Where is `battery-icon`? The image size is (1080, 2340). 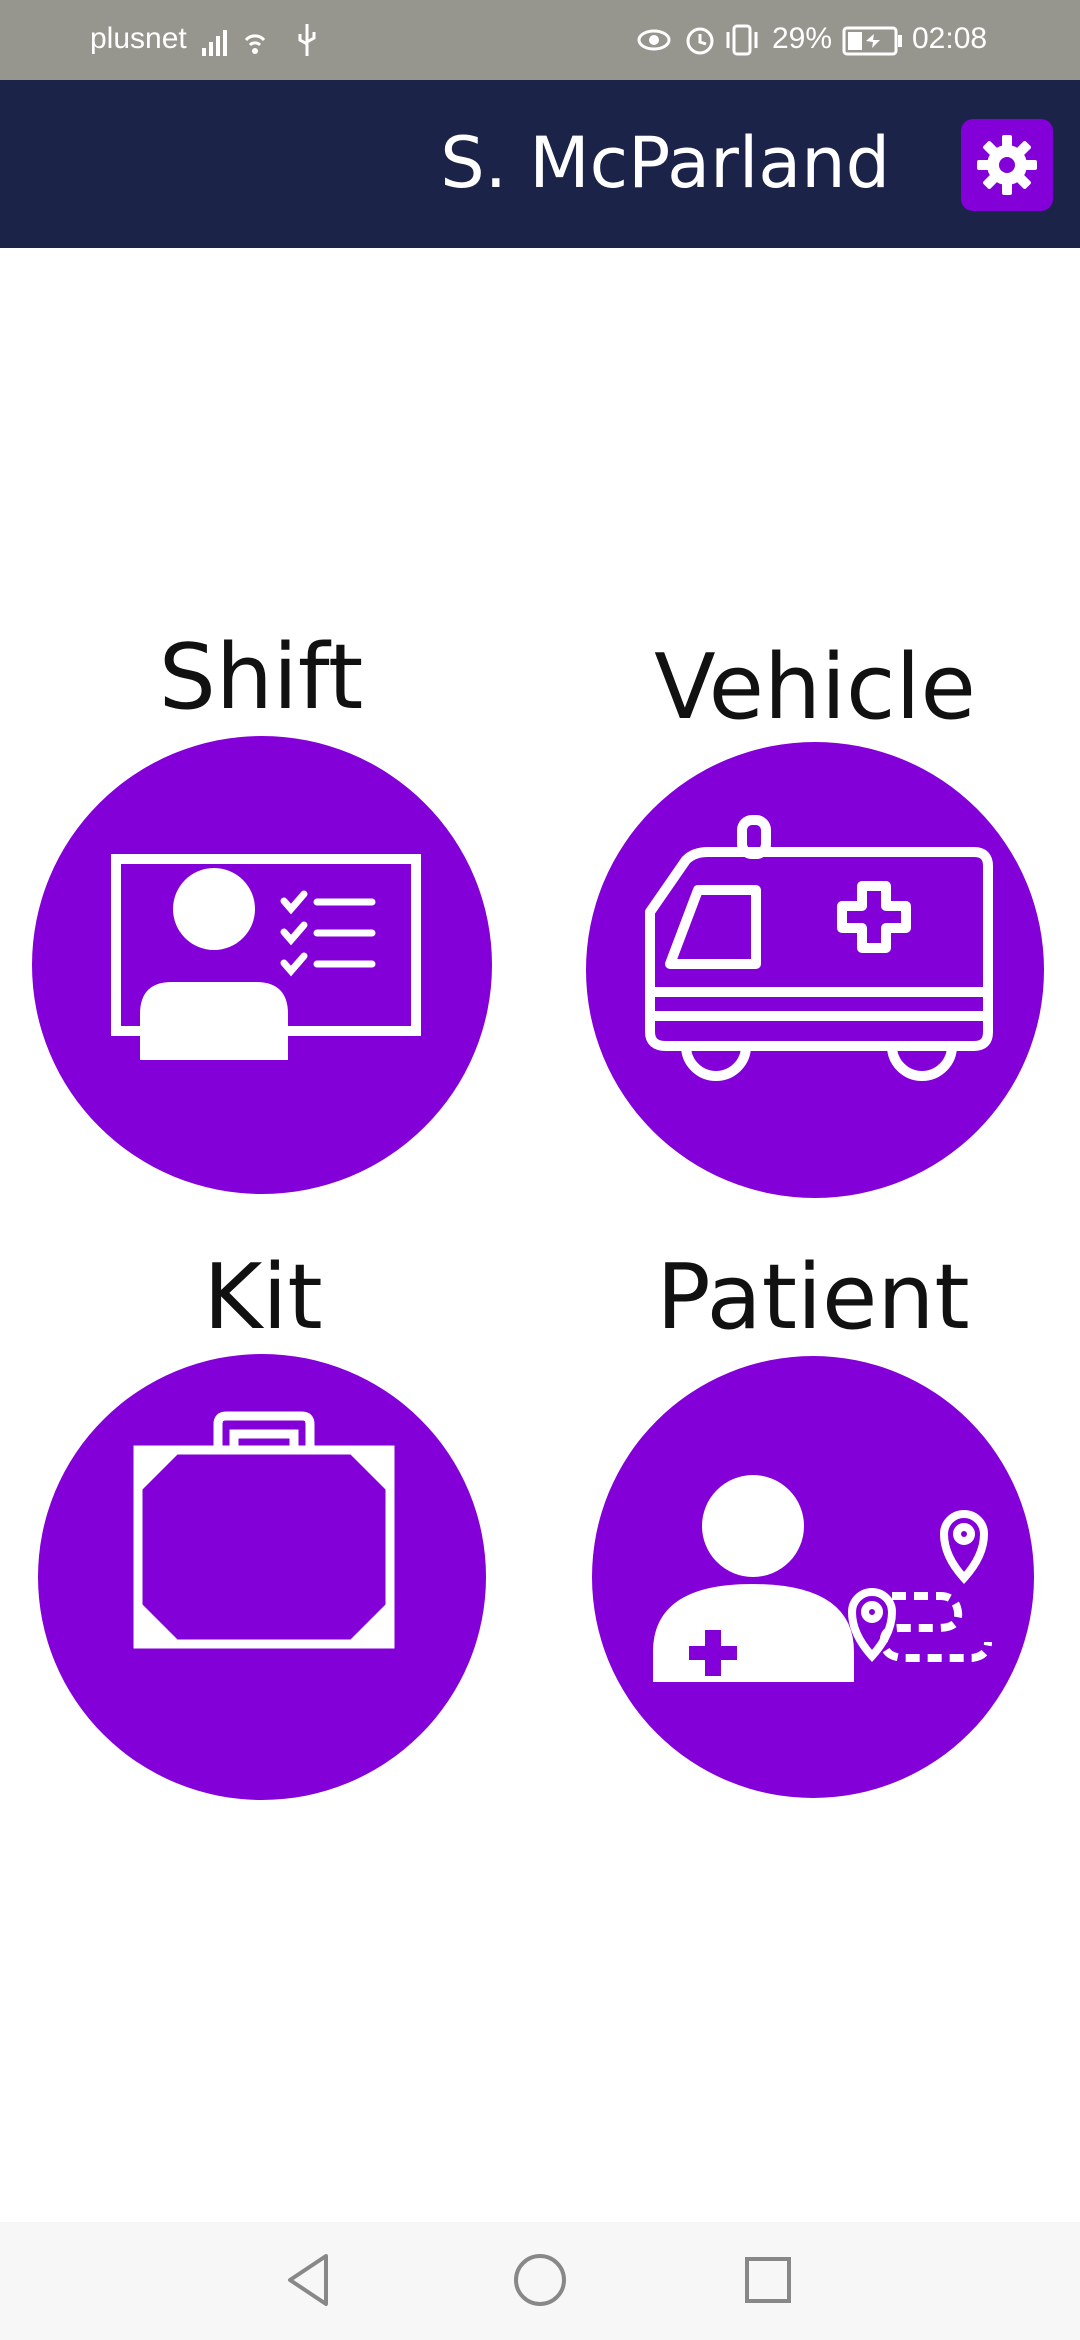 battery-icon is located at coordinates (873, 45).